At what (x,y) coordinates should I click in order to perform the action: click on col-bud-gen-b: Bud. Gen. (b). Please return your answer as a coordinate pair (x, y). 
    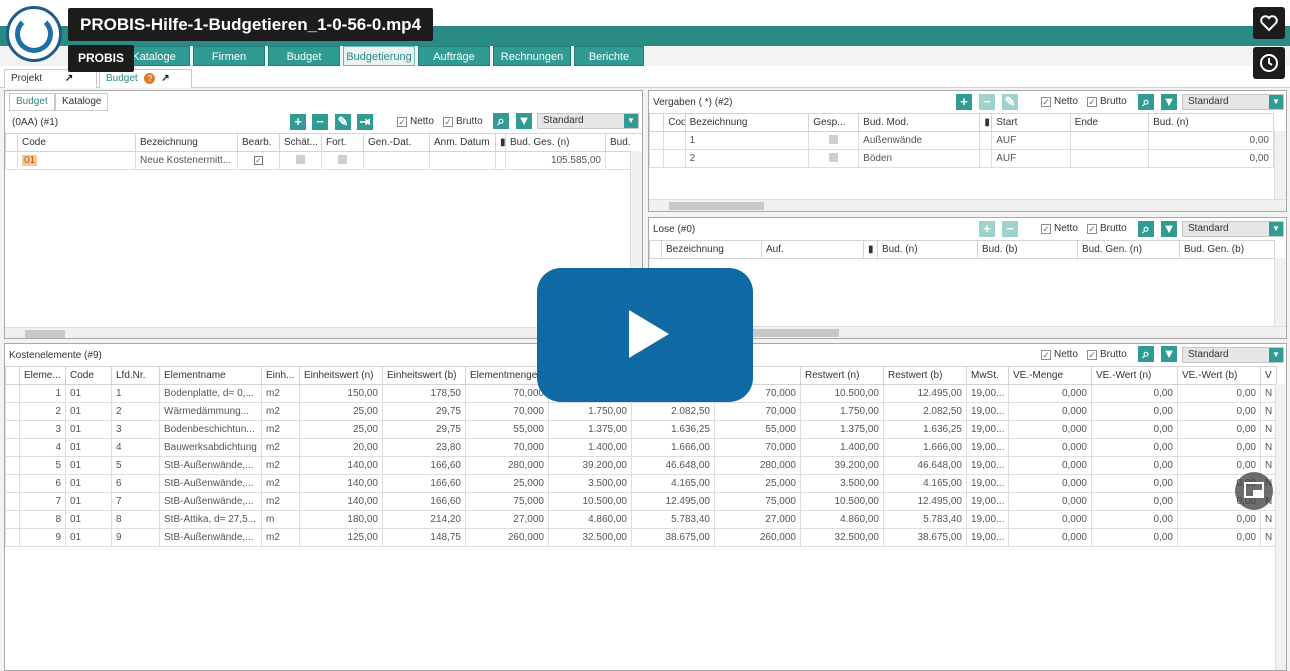
    Looking at the image, I should click on (1227, 249).